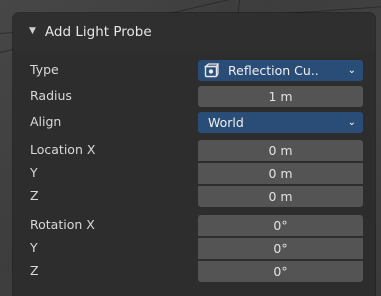 The image size is (381, 296). What do you see at coordinates (280, 122) in the screenshot?
I see `align-dropdown: World ⌄` at bounding box center [280, 122].